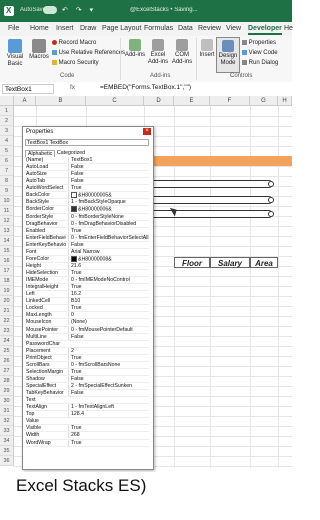 This screenshot has height=520, width=320. What do you see at coordinates (209, 28) in the screenshot?
I see `tab-review: Review` at bounding box center [209, 28].